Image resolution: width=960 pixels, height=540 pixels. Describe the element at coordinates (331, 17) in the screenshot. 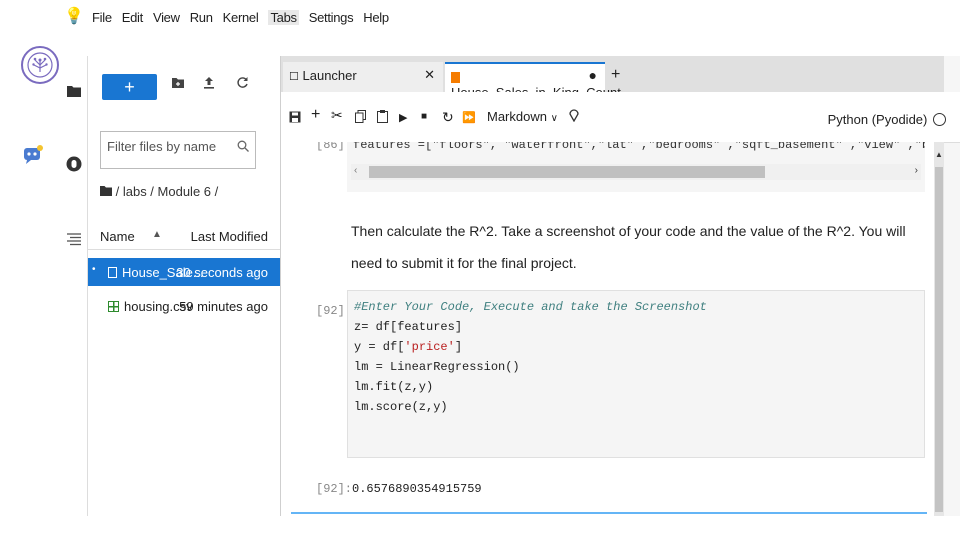

I see `menu-settings: Settings` at that location.